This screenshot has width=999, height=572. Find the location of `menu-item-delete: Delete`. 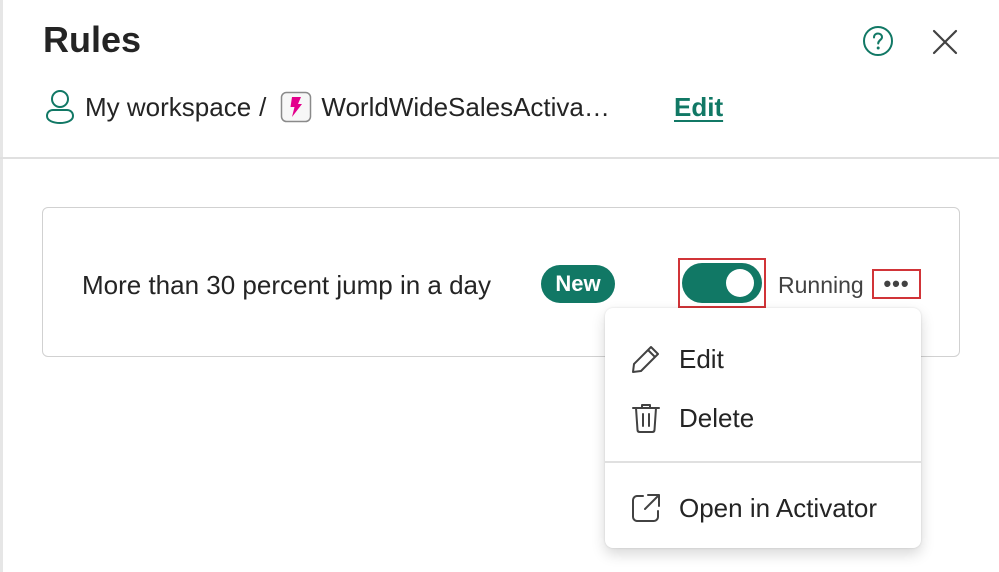

menu-item-delete: Delete is located at coordinates (763, 418).